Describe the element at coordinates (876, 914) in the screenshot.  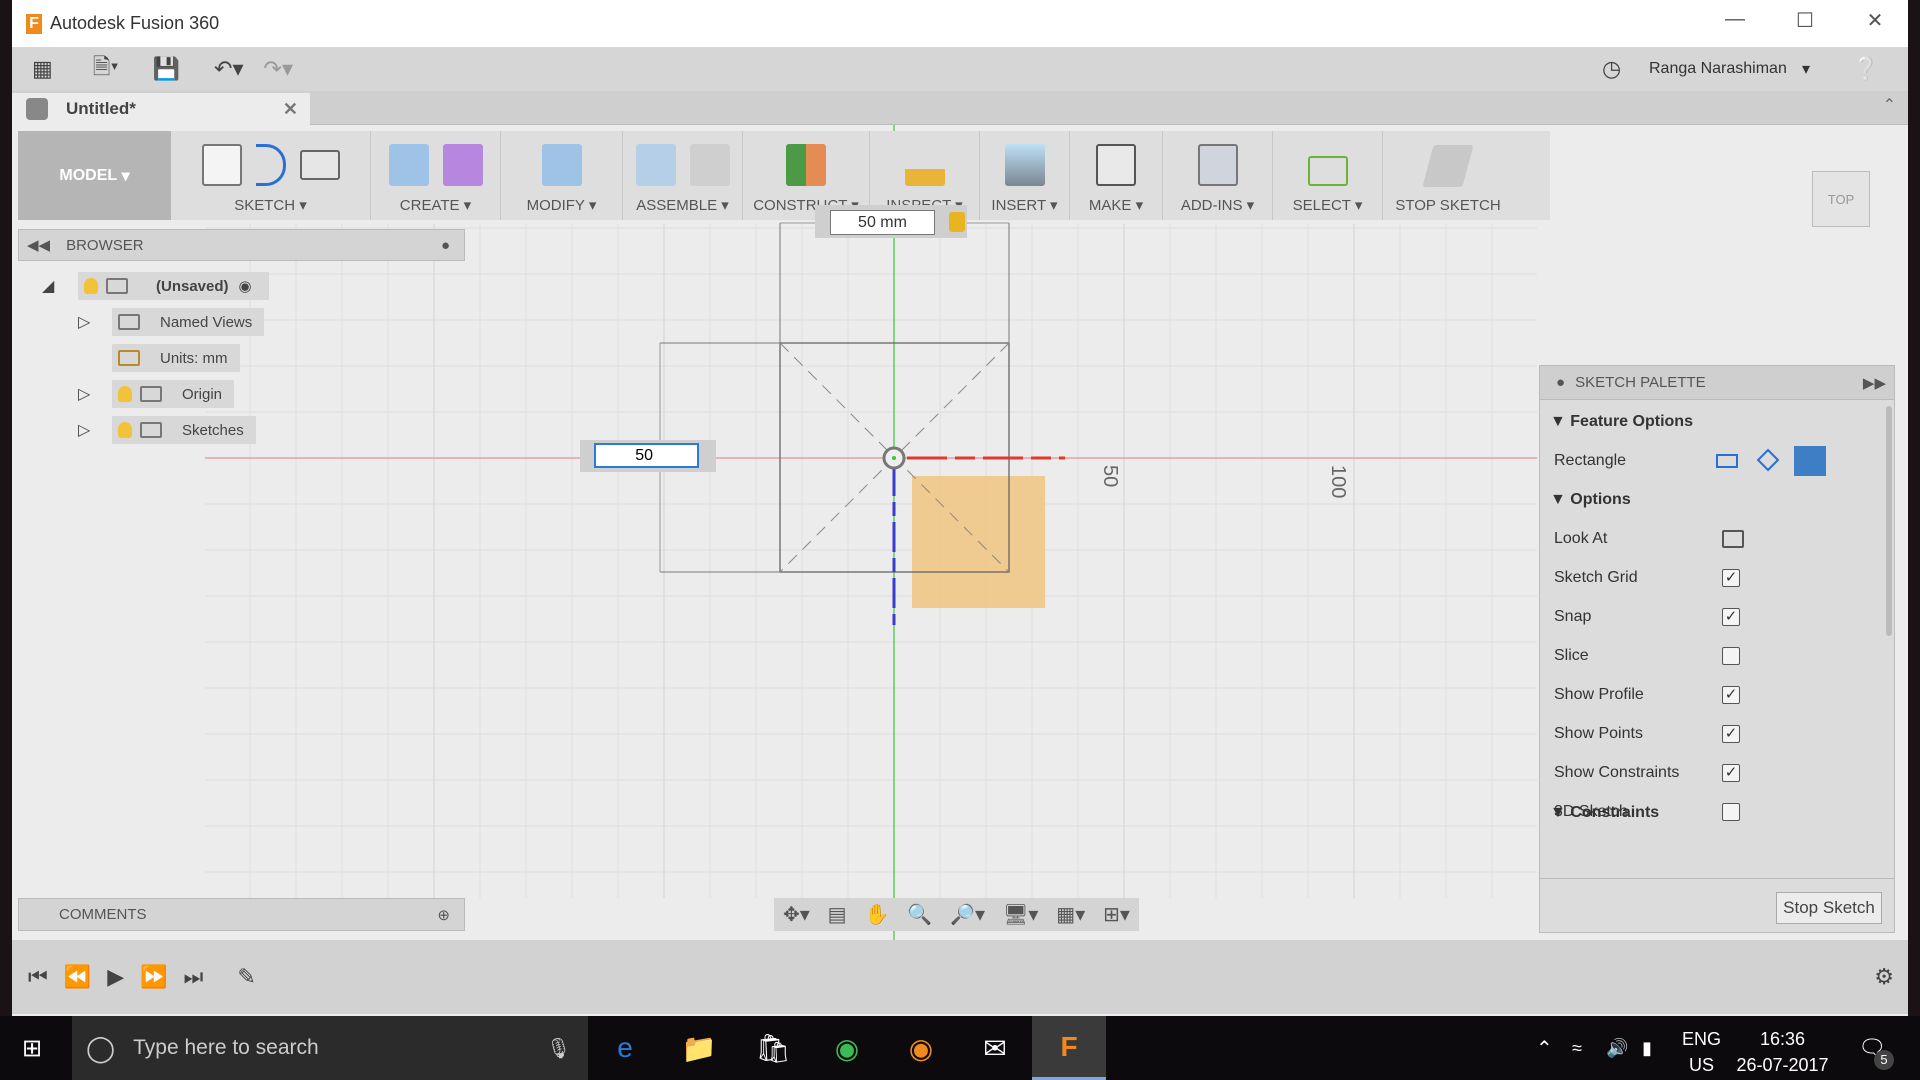
I see `pan-hand-icon: ✋` at that location.